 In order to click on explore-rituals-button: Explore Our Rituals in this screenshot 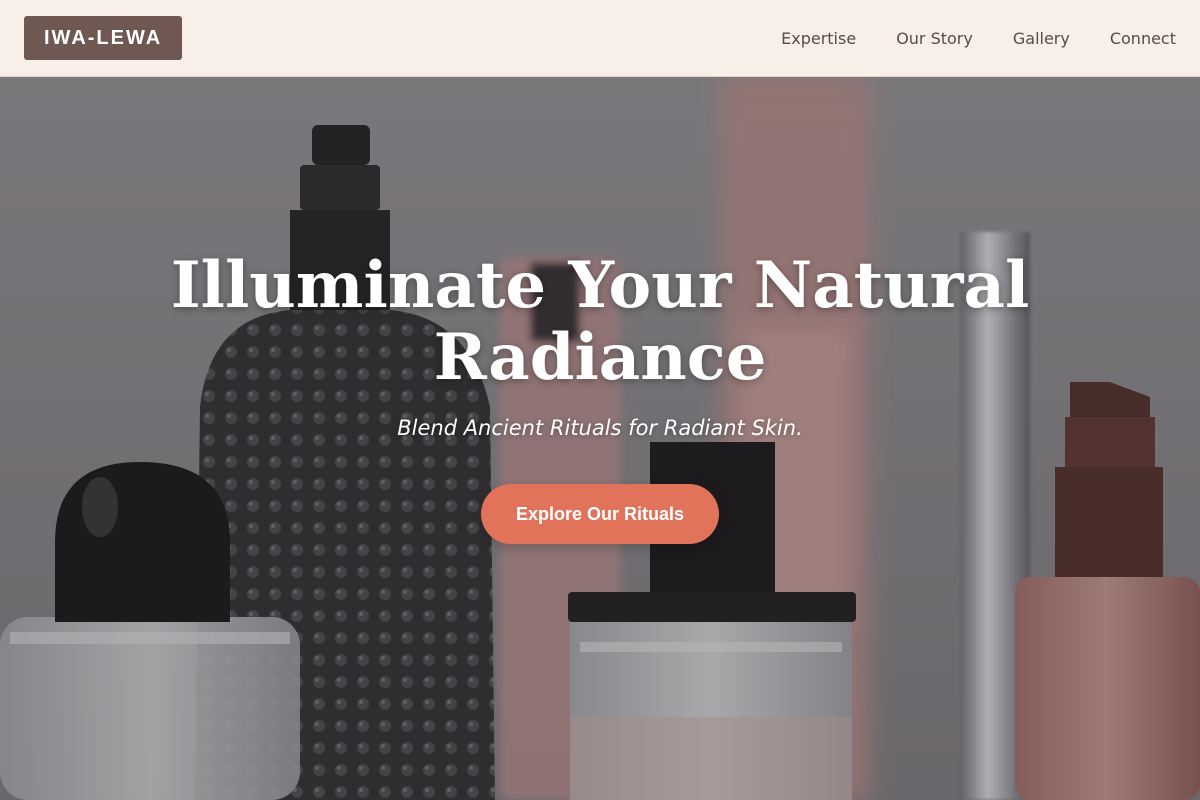, I will do `click(600, 514)`.